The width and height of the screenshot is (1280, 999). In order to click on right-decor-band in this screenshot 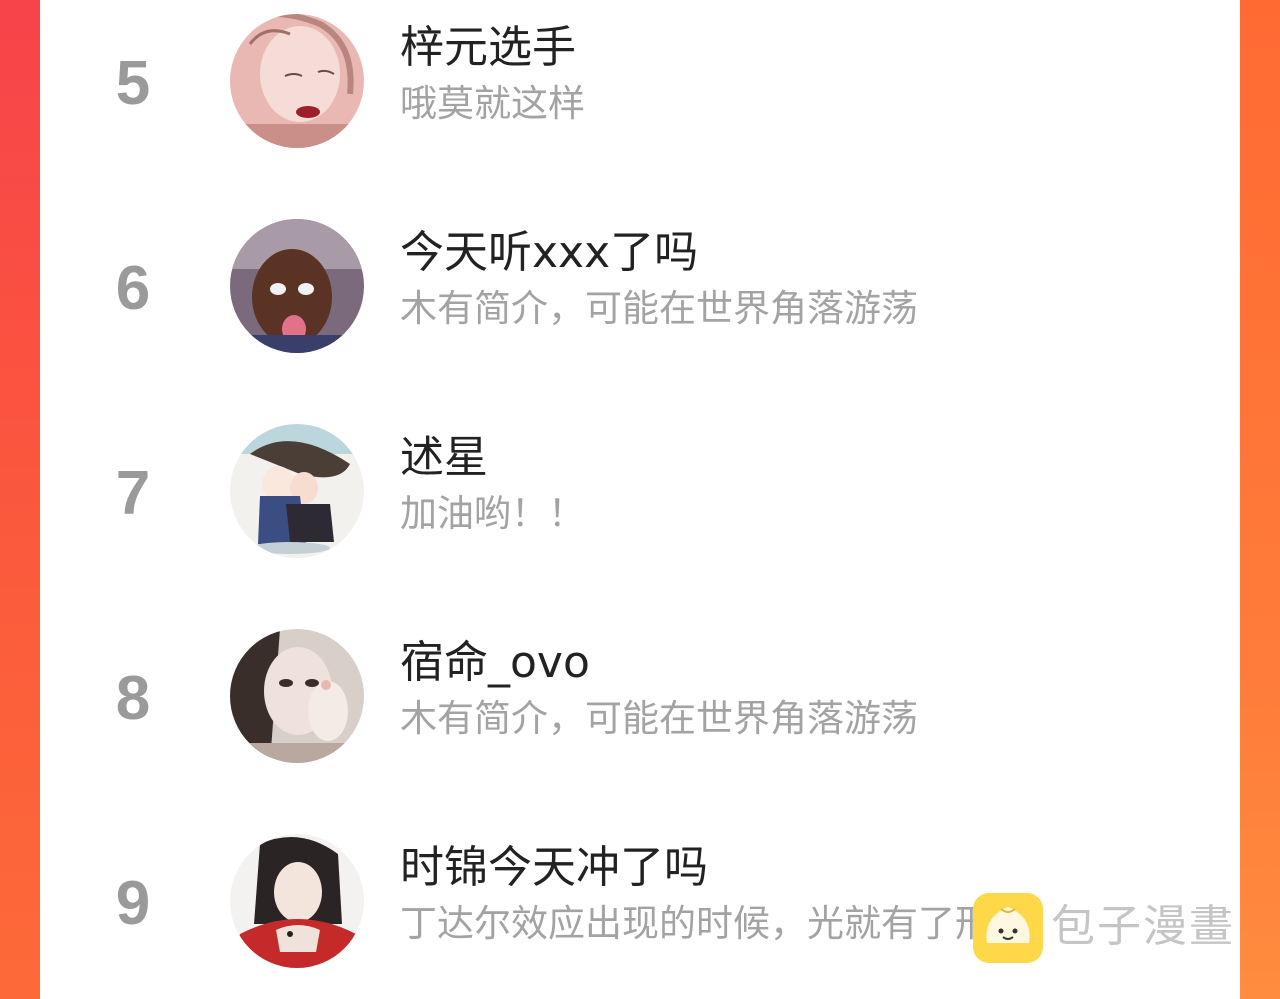, I will do `click(1260, 499)`.